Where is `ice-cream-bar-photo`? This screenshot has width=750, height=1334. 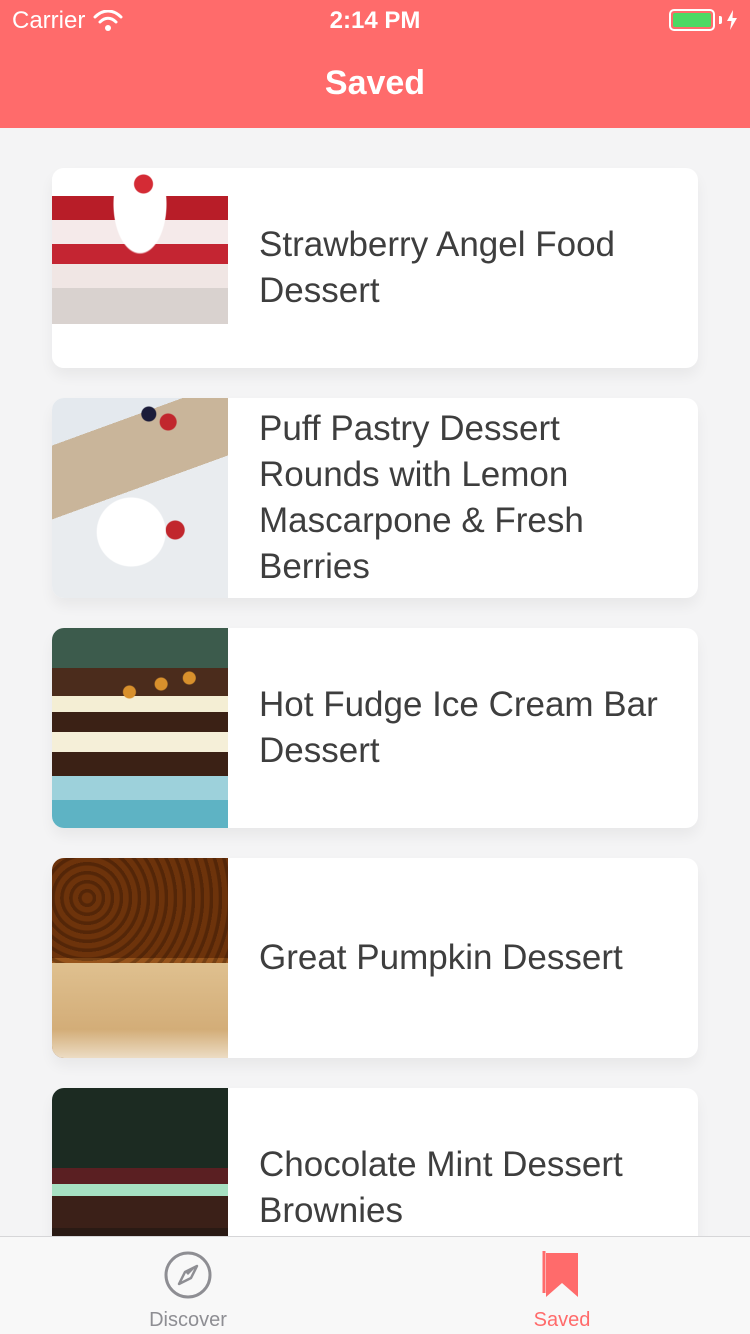
ice-cream-bar-photo is located at coordinates (140, 728).